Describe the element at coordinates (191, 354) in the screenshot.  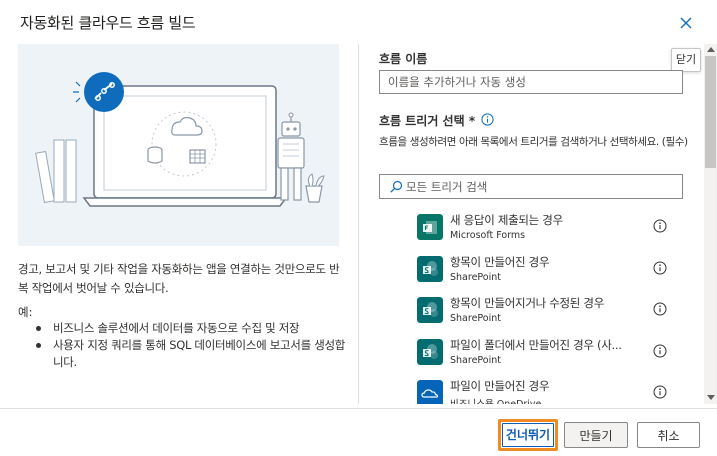
I see `example-item: 사용자 지정 쿼리를 통해 SQL 데이터베이스에 보고서를 생성합니다.` at that location.